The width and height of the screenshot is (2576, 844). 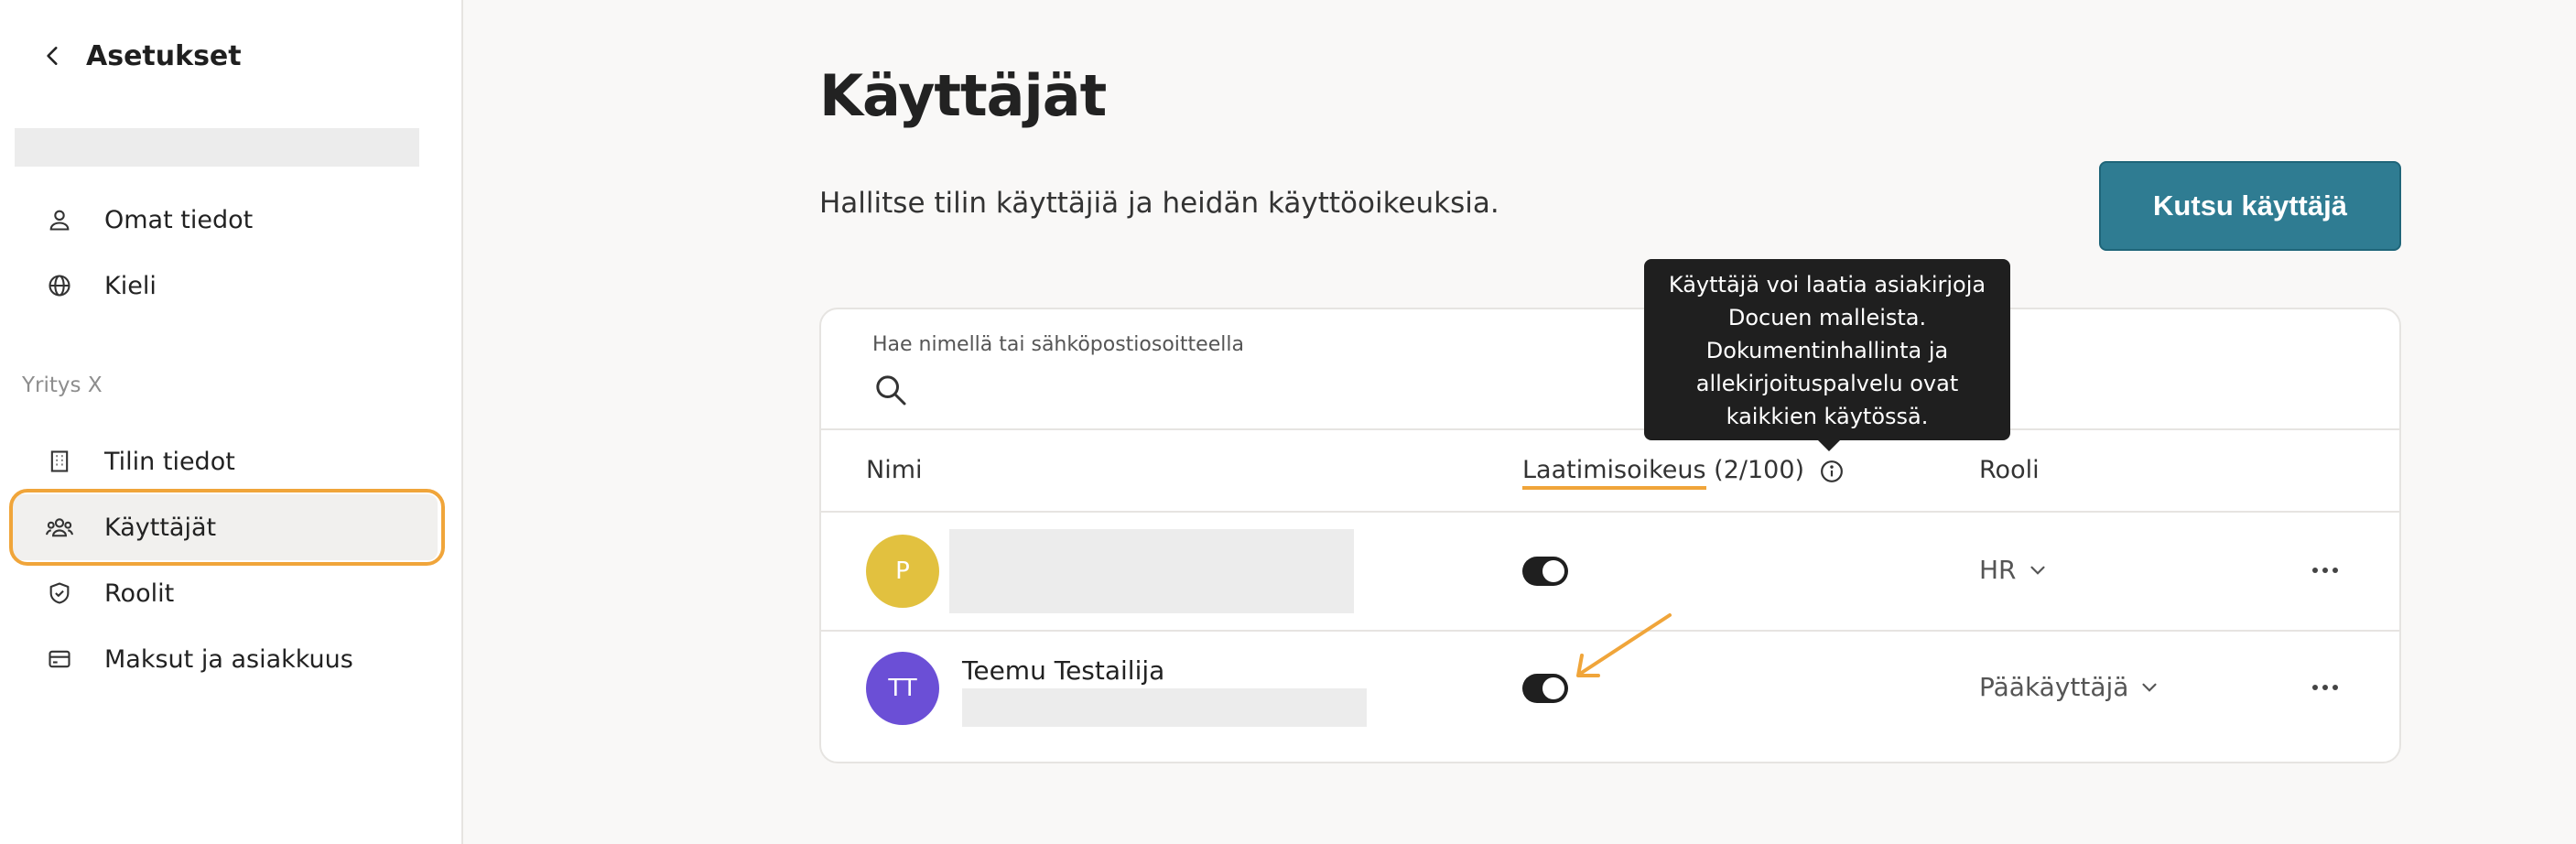 What do you see at coordinates (1624, 645) in the screenshot?
I see `annotation-arrow-icon` at bounding box center [1624, 645].